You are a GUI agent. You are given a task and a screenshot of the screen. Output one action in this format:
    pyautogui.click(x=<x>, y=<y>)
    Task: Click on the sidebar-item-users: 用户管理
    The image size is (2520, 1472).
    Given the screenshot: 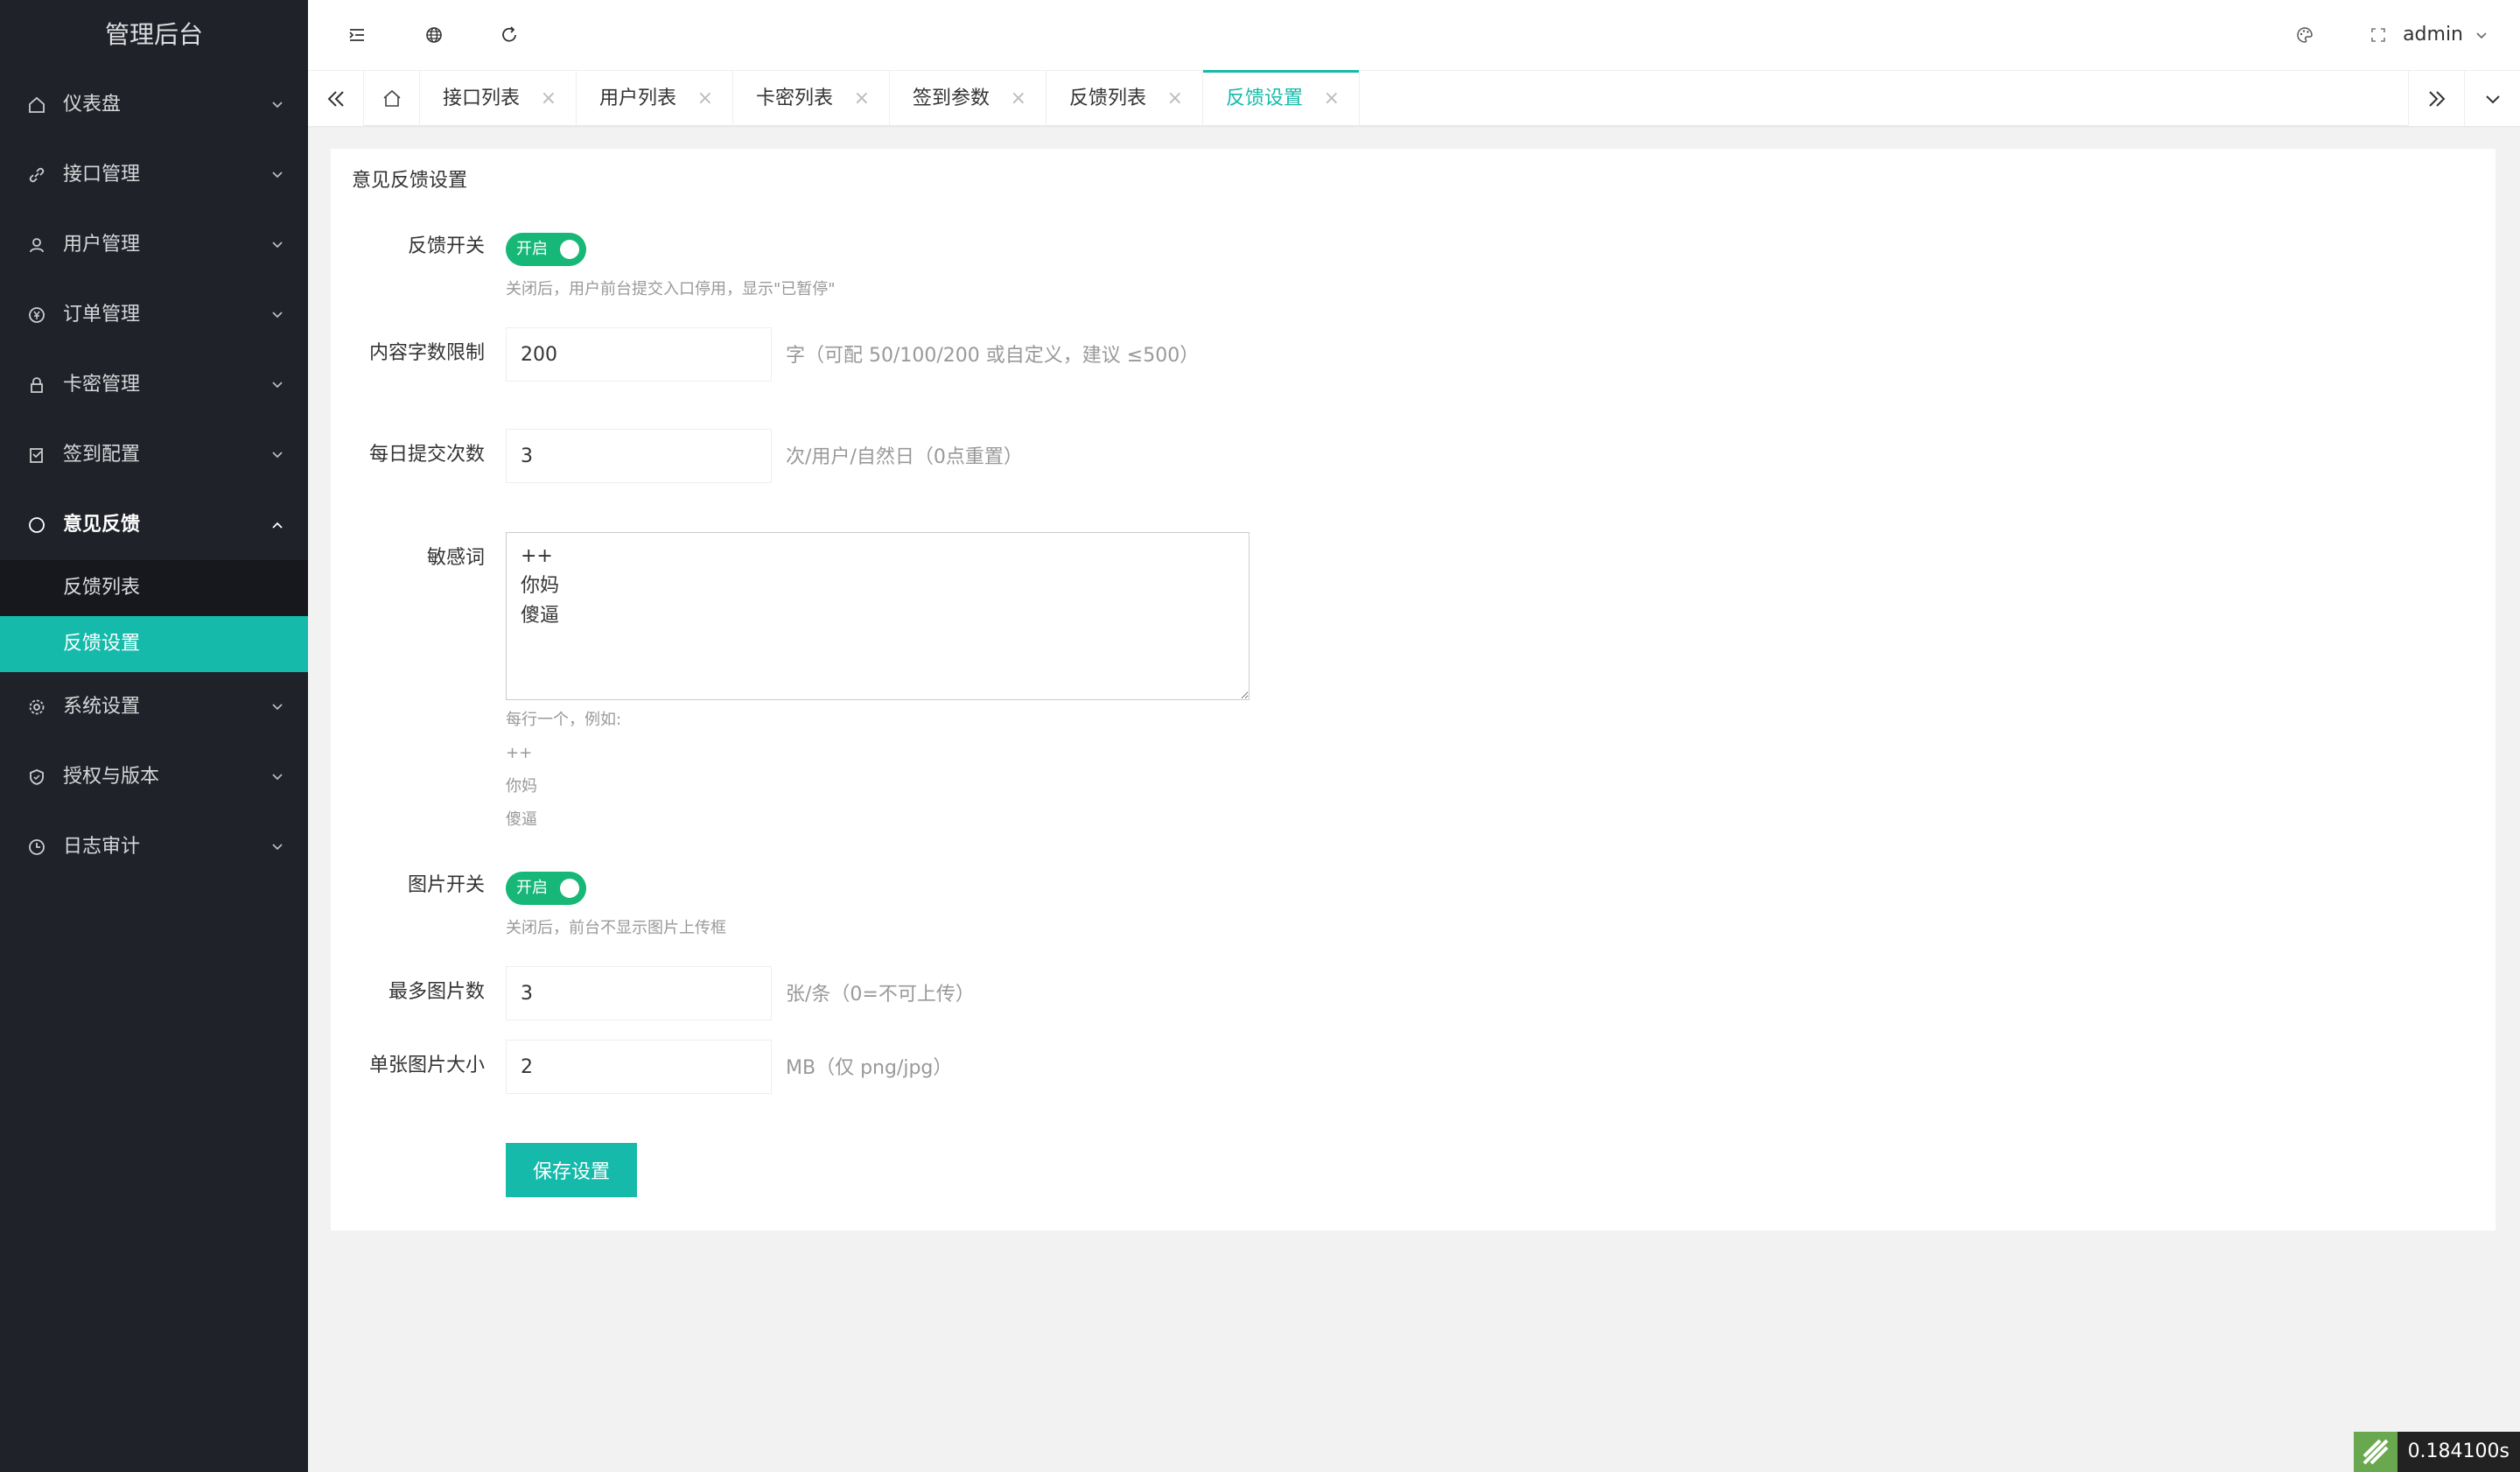 What is the action you would take?
    pyautogui.click(x=154, y=245)
    